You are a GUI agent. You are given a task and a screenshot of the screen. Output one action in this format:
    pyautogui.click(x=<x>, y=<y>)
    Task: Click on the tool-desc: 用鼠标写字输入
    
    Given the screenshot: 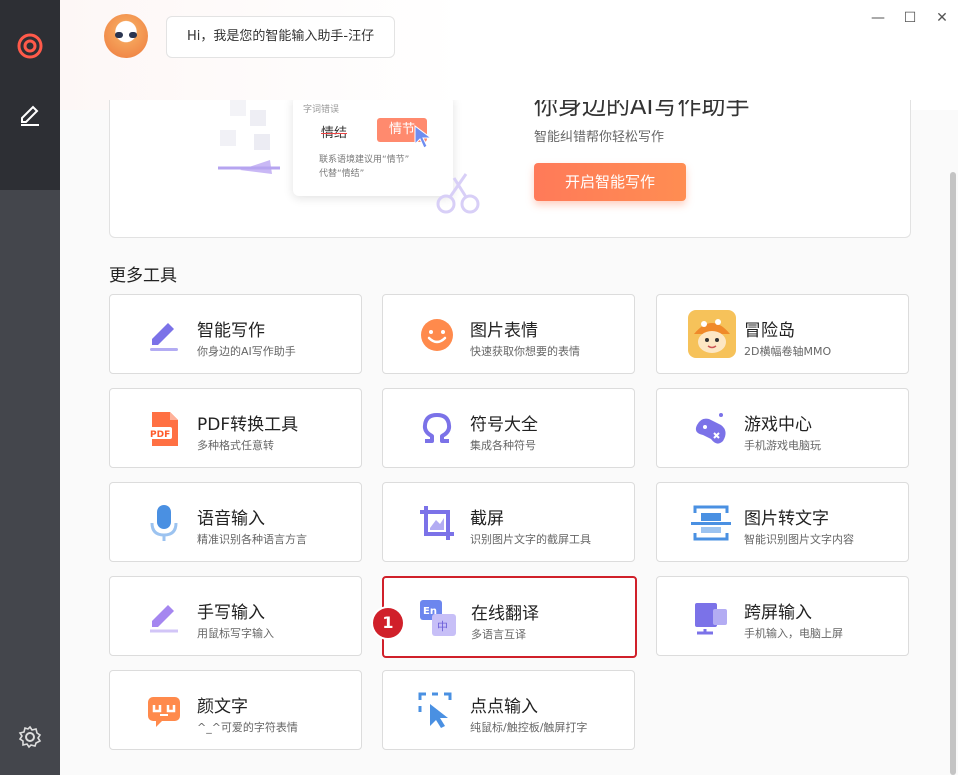 What is the action you would take?
    pyautogui.click(x=235, y=633)
    